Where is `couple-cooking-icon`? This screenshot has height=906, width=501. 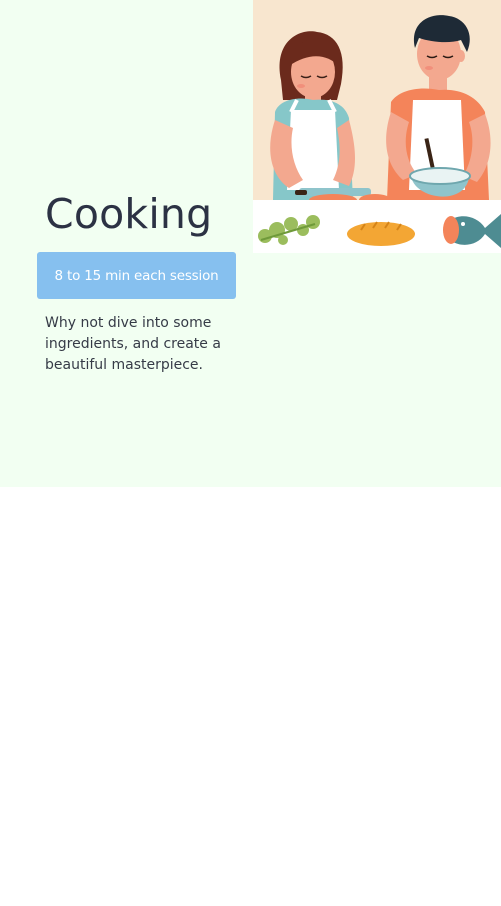 couple-cooking-icon is located at coordinates (377, 126).